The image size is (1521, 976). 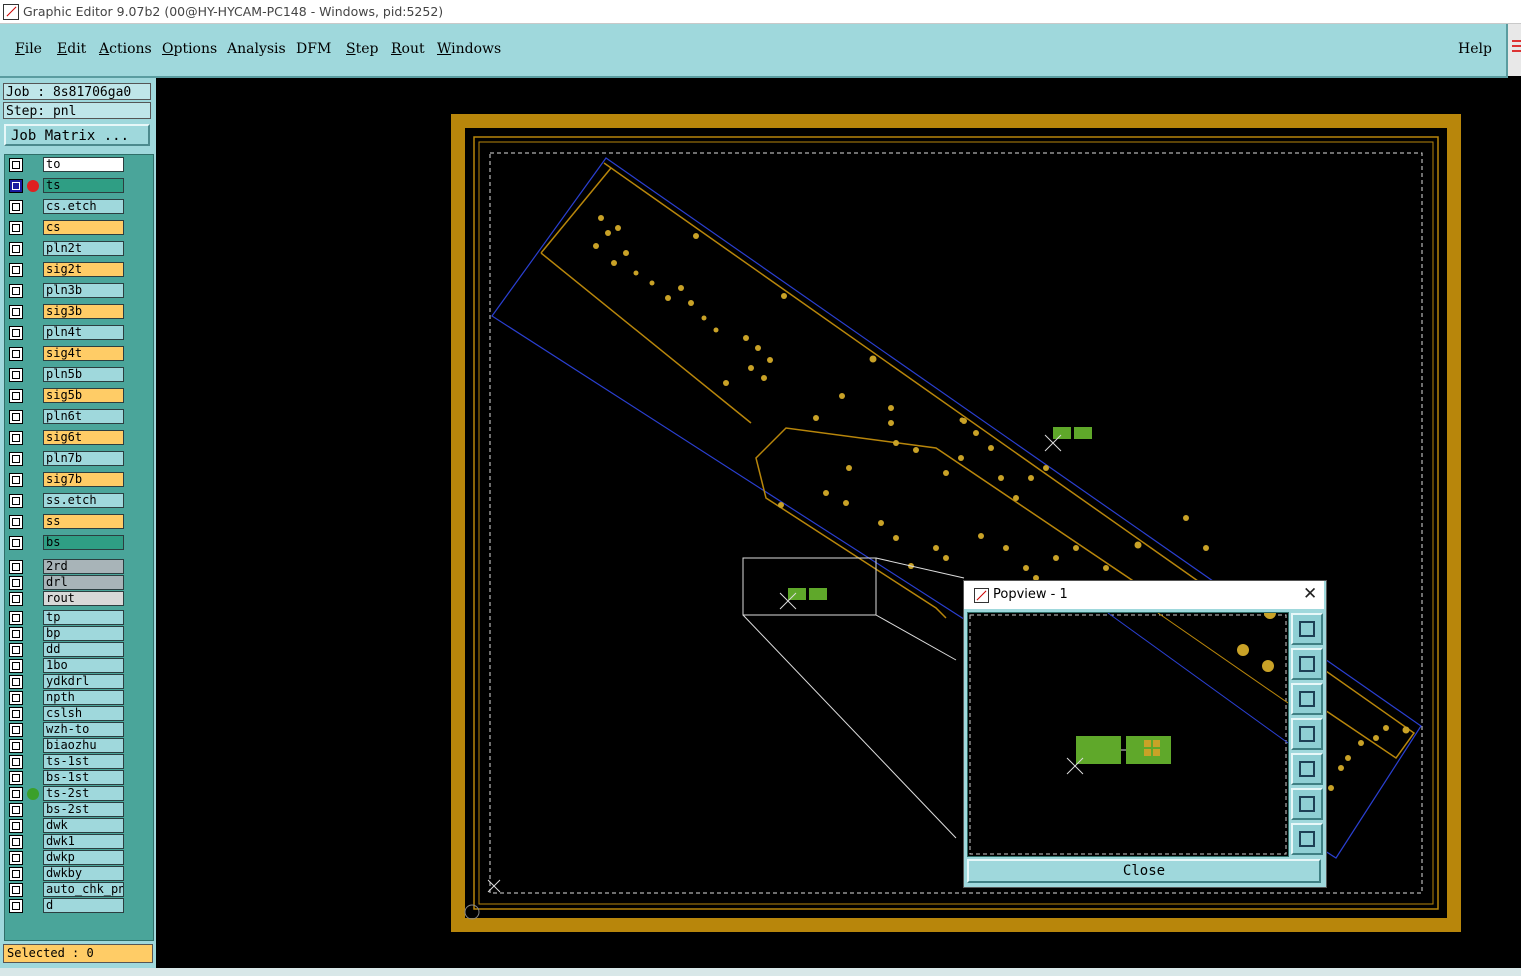 I want to click on layer-row-1bo: 1bo, so click(x=79, y=666).